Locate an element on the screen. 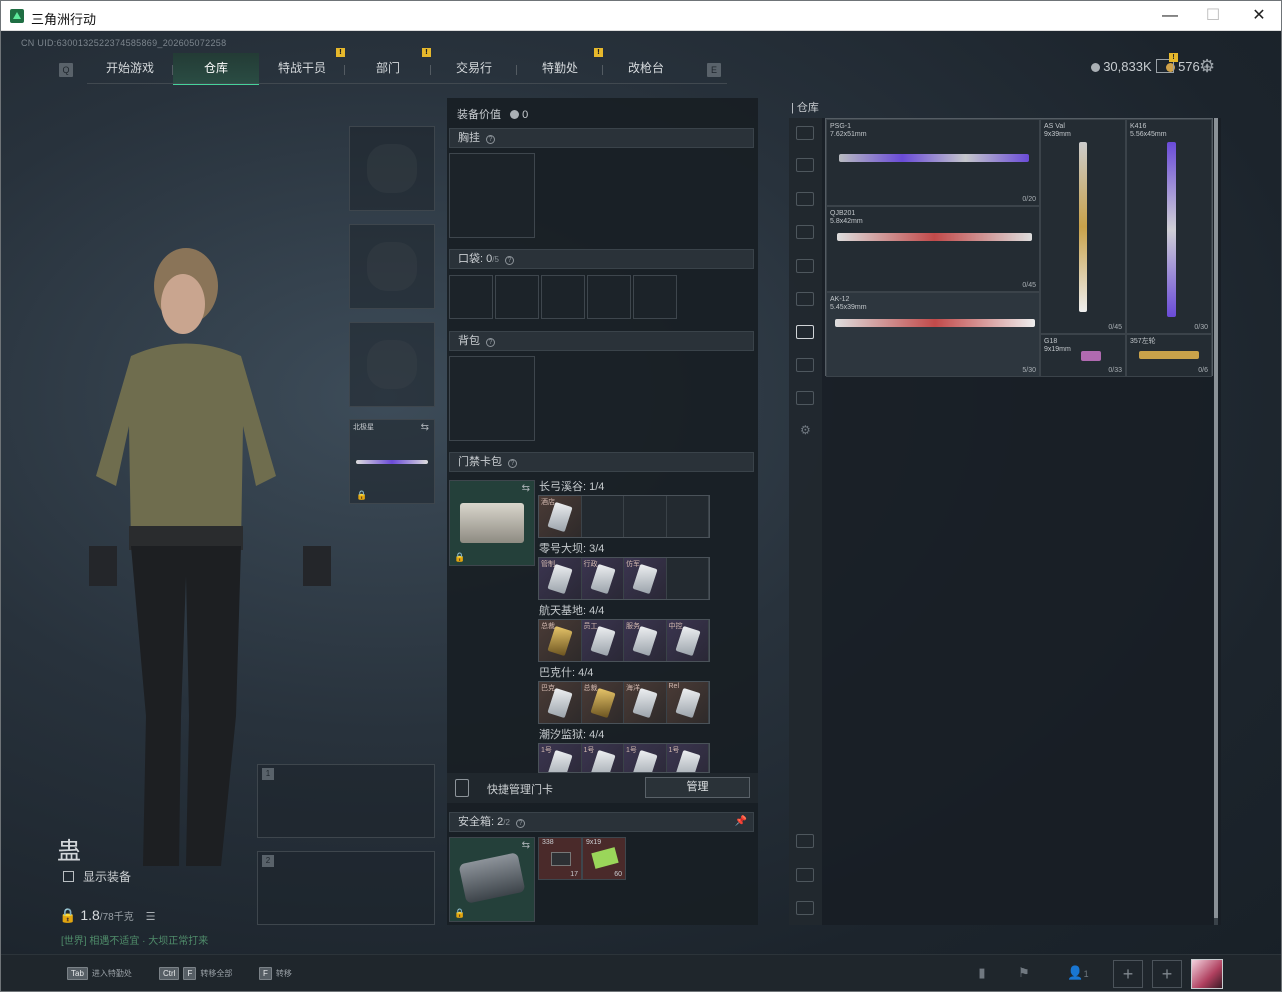 The height and width of the screenshot is (992, 1282). gear-icon: ⚙ is located at coordinates (1207, 66).